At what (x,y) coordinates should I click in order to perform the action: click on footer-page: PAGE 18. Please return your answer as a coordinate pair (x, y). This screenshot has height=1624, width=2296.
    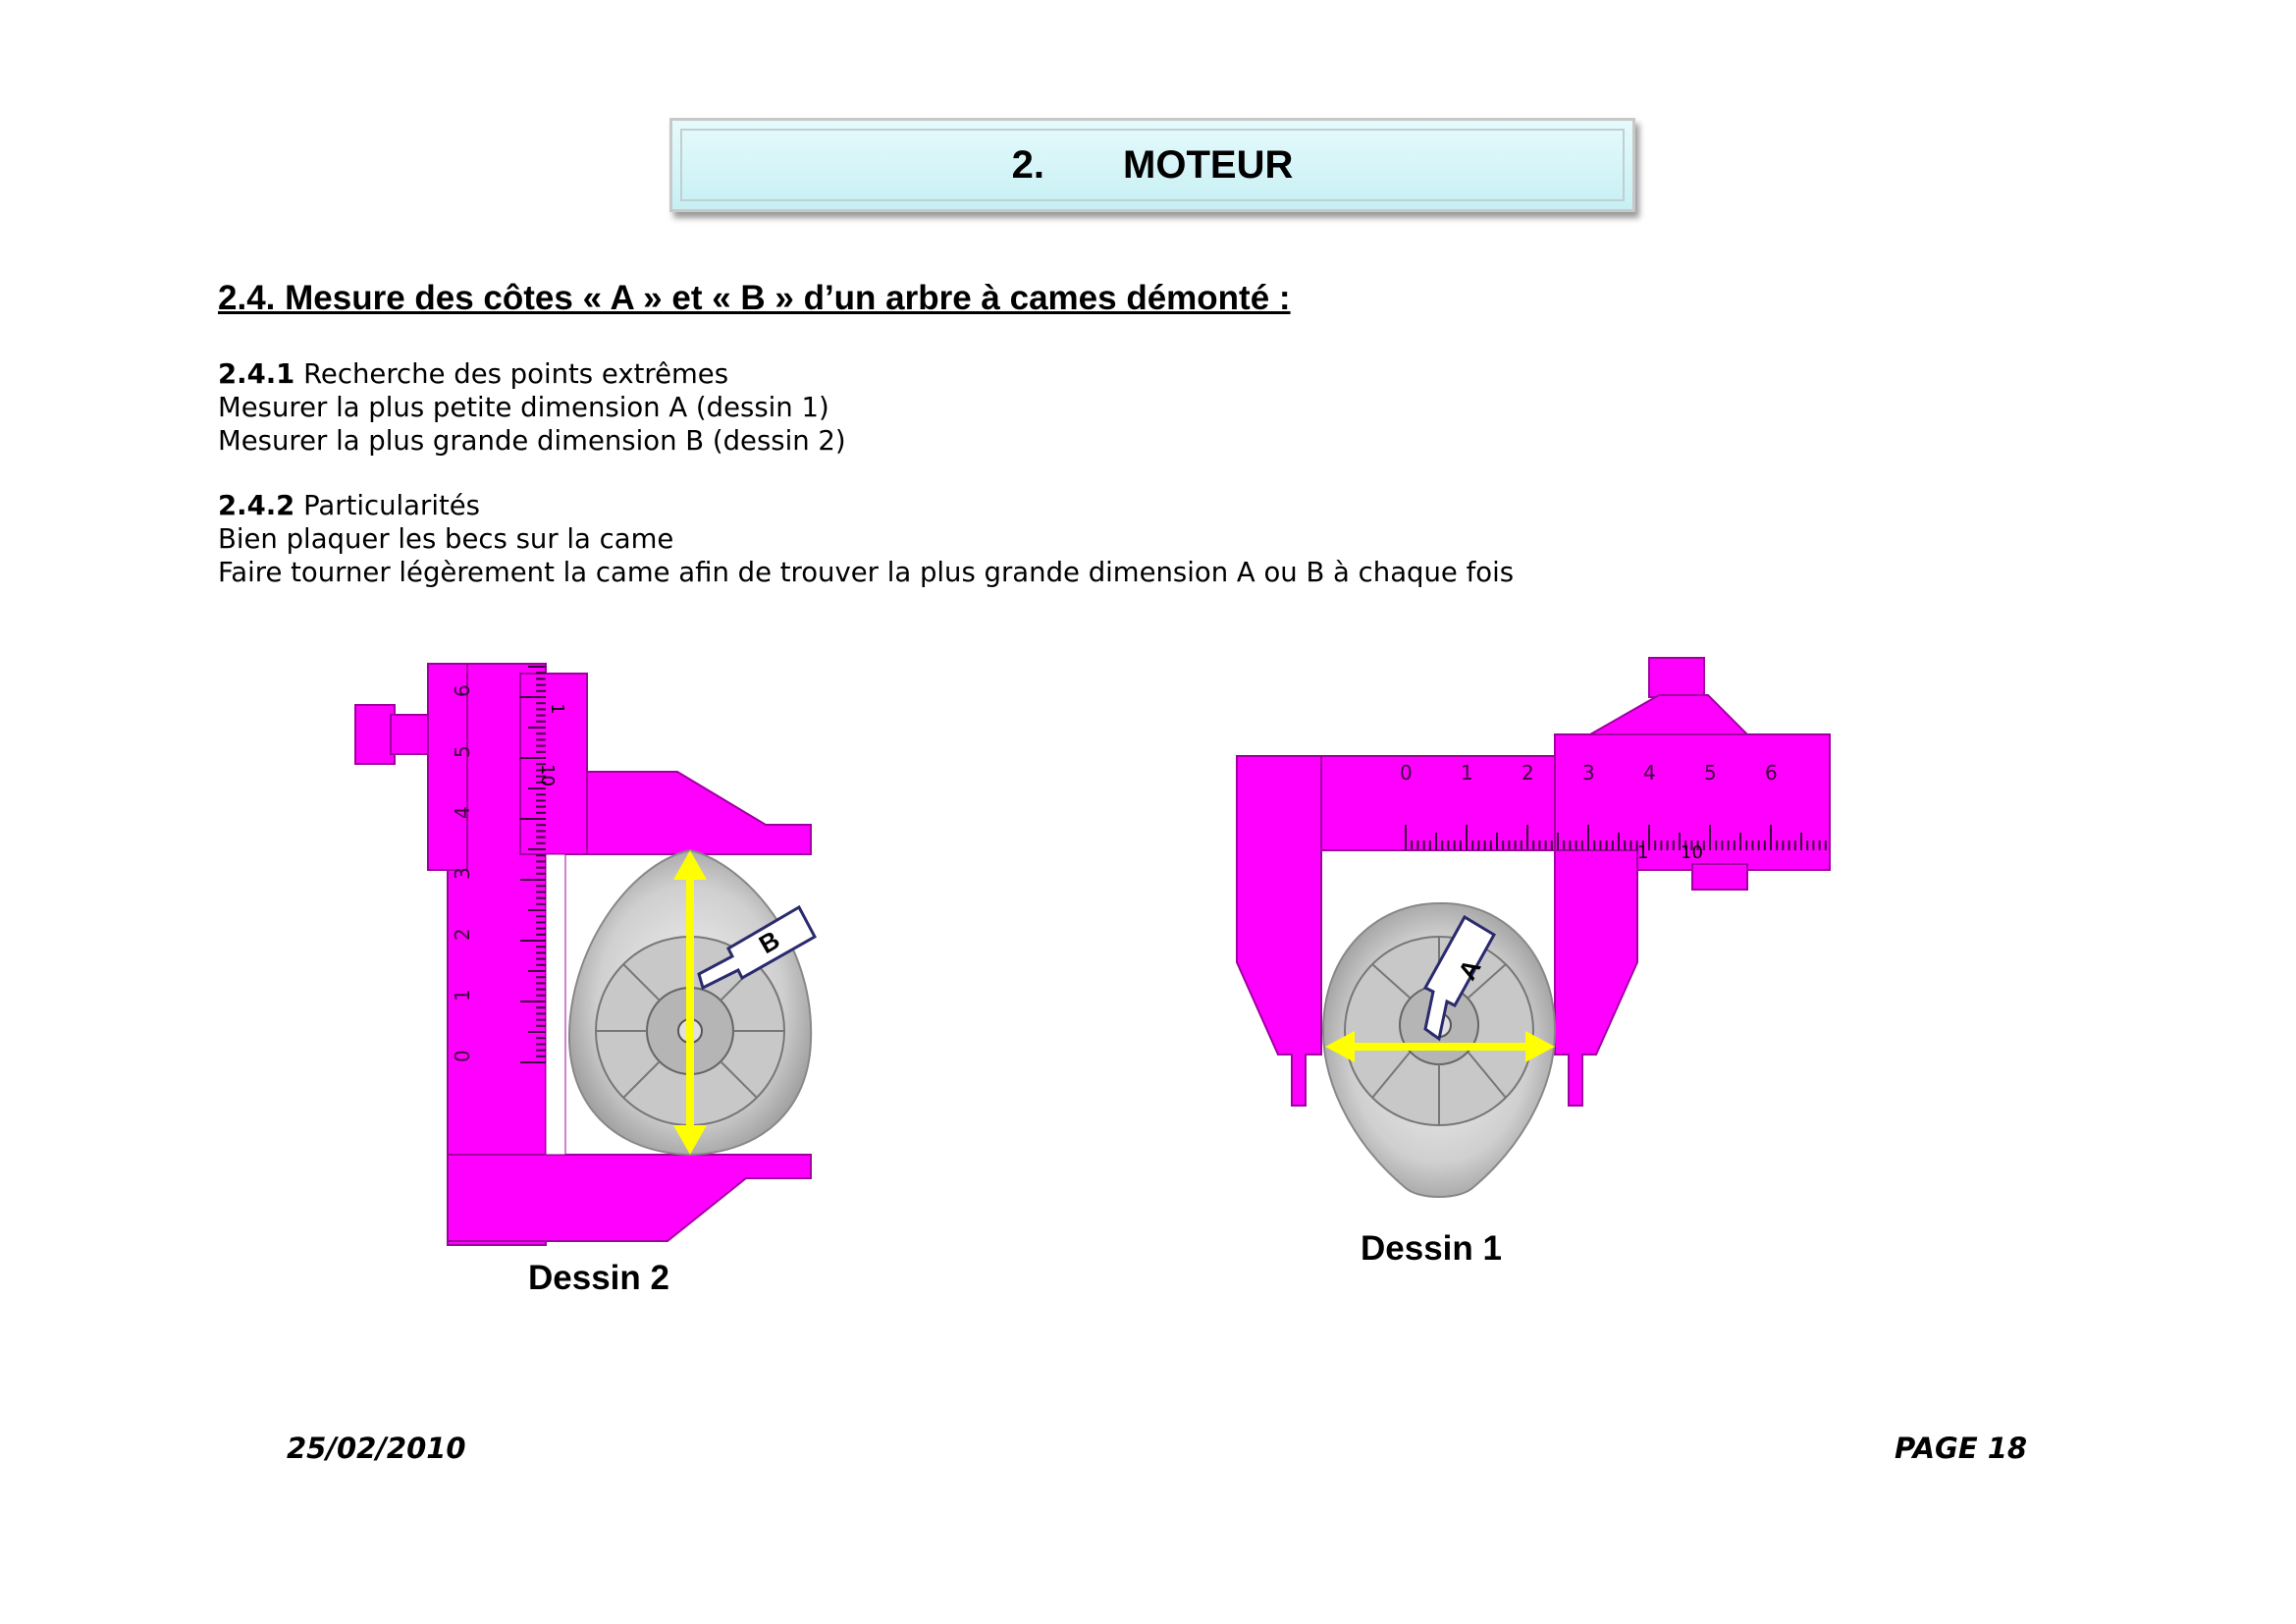
    Looking at the image, I should click on (1961, 1448).